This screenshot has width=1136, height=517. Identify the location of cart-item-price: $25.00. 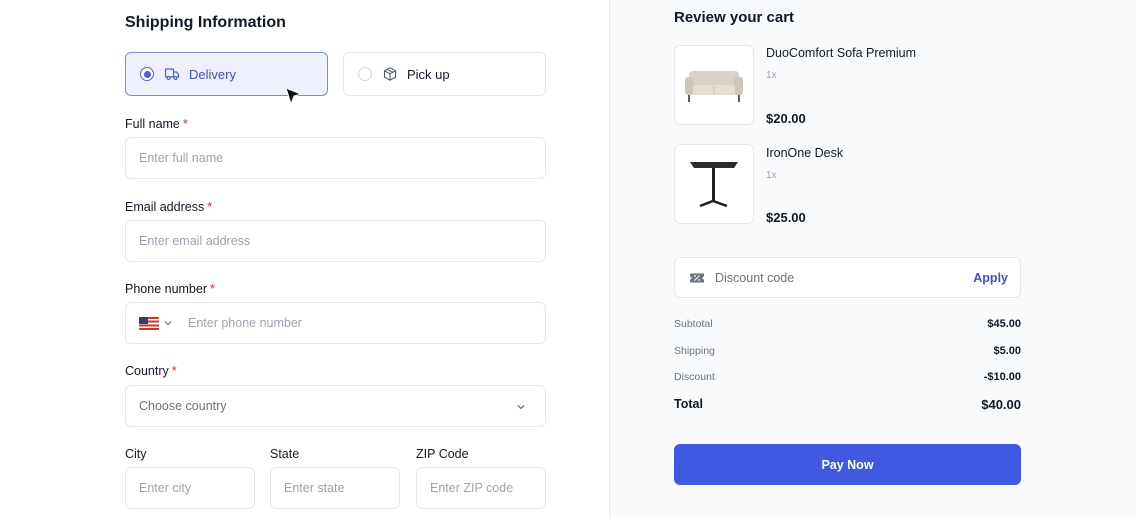
(786, 217).